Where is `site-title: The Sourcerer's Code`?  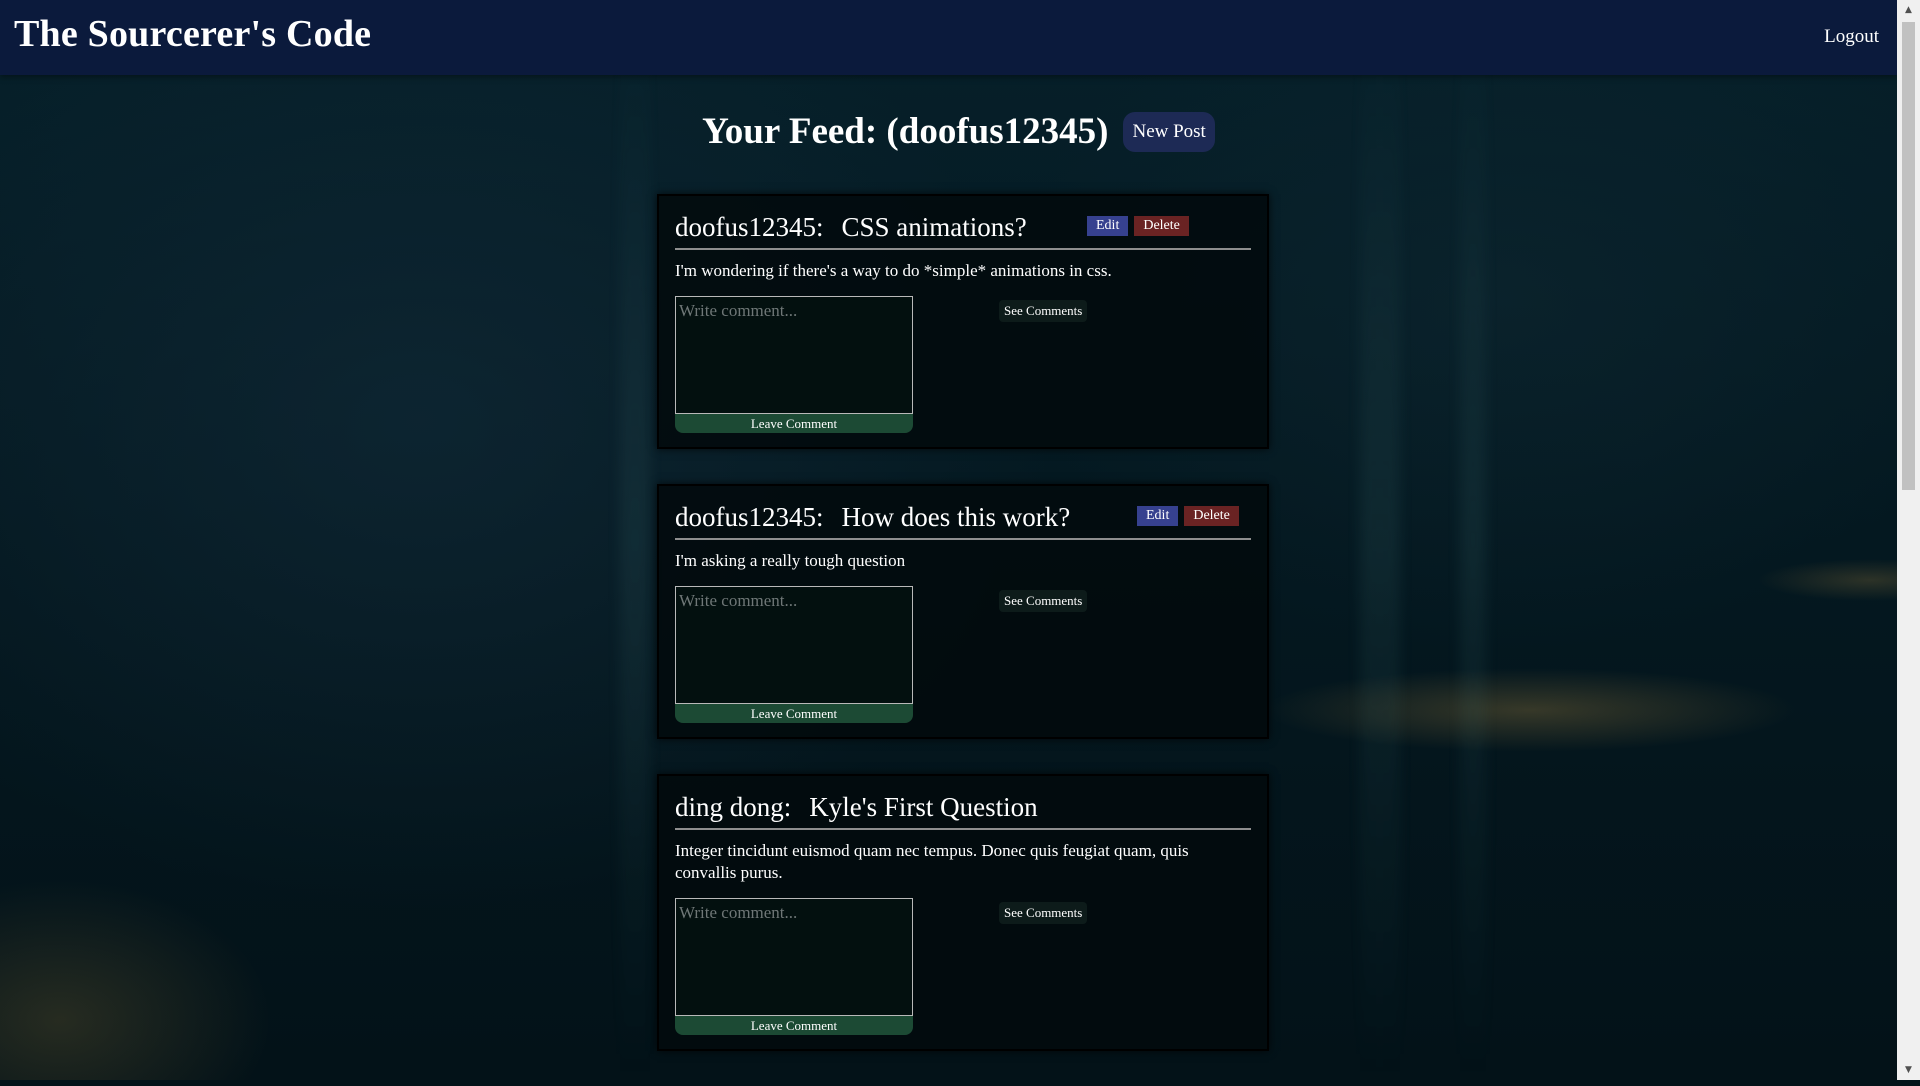
site-title: The Sourcerer's Code is located at coordinates (193, 34).